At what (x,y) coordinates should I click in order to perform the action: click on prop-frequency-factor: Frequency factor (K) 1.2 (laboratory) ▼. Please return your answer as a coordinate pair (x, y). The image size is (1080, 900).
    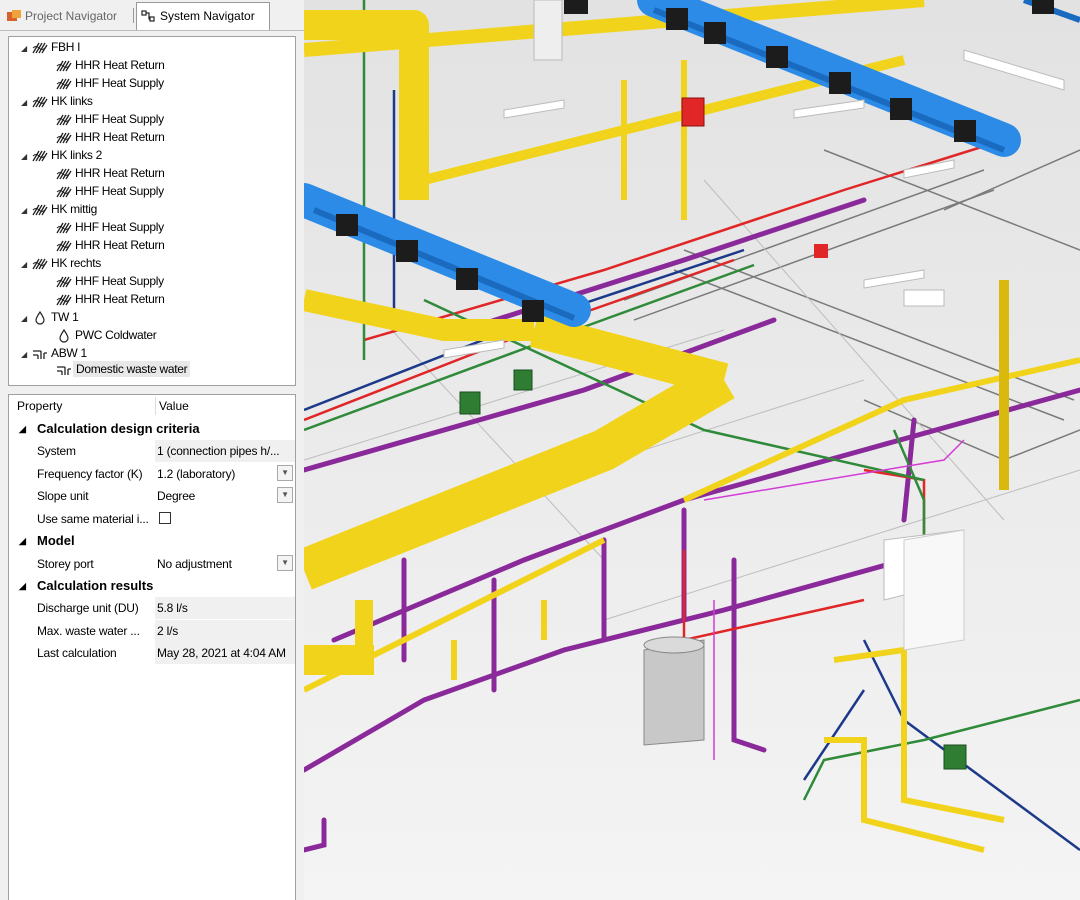
    Looking at the image, I should click on (152, 474).